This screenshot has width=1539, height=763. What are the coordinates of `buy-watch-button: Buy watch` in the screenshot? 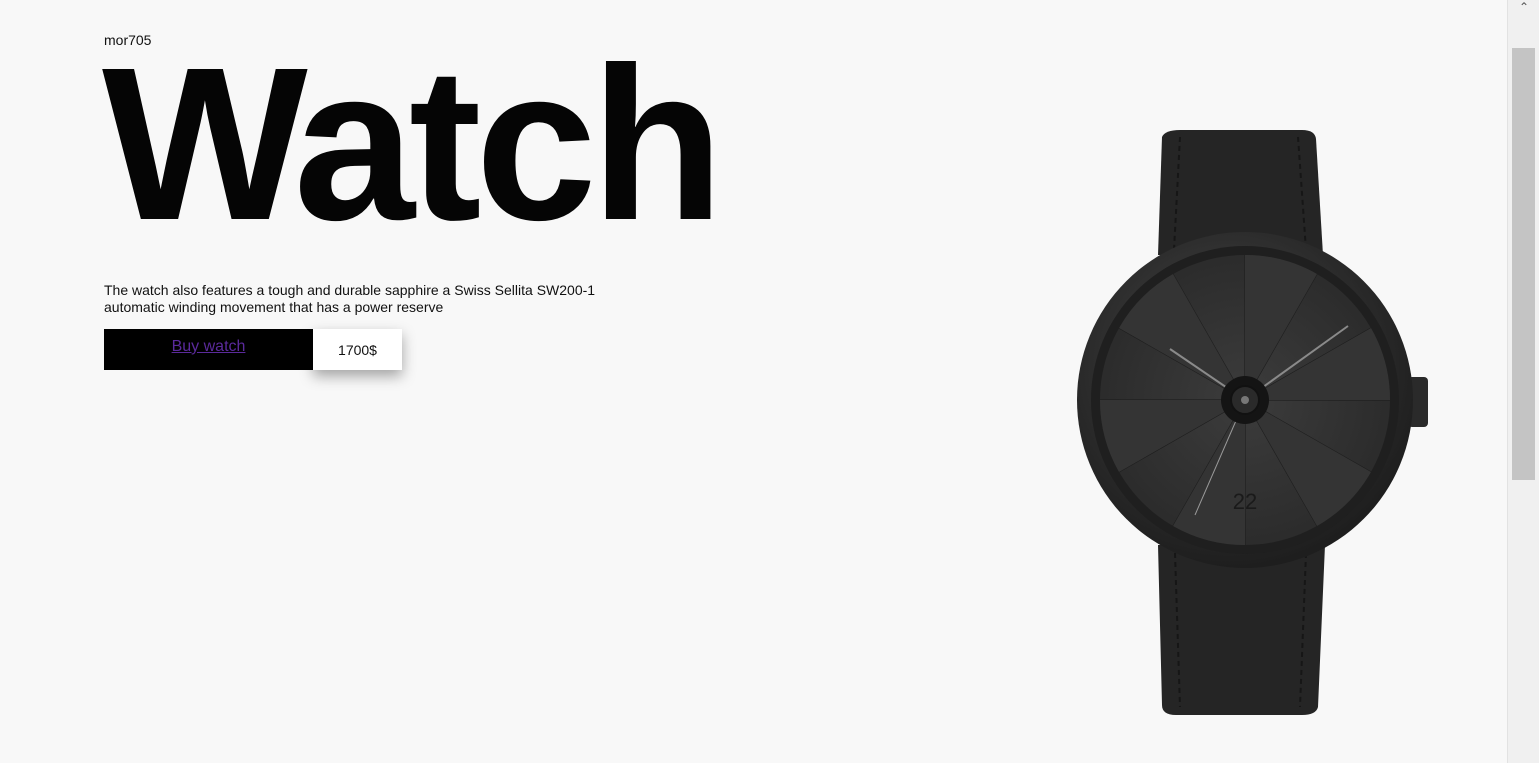 It's located at (208, 349).